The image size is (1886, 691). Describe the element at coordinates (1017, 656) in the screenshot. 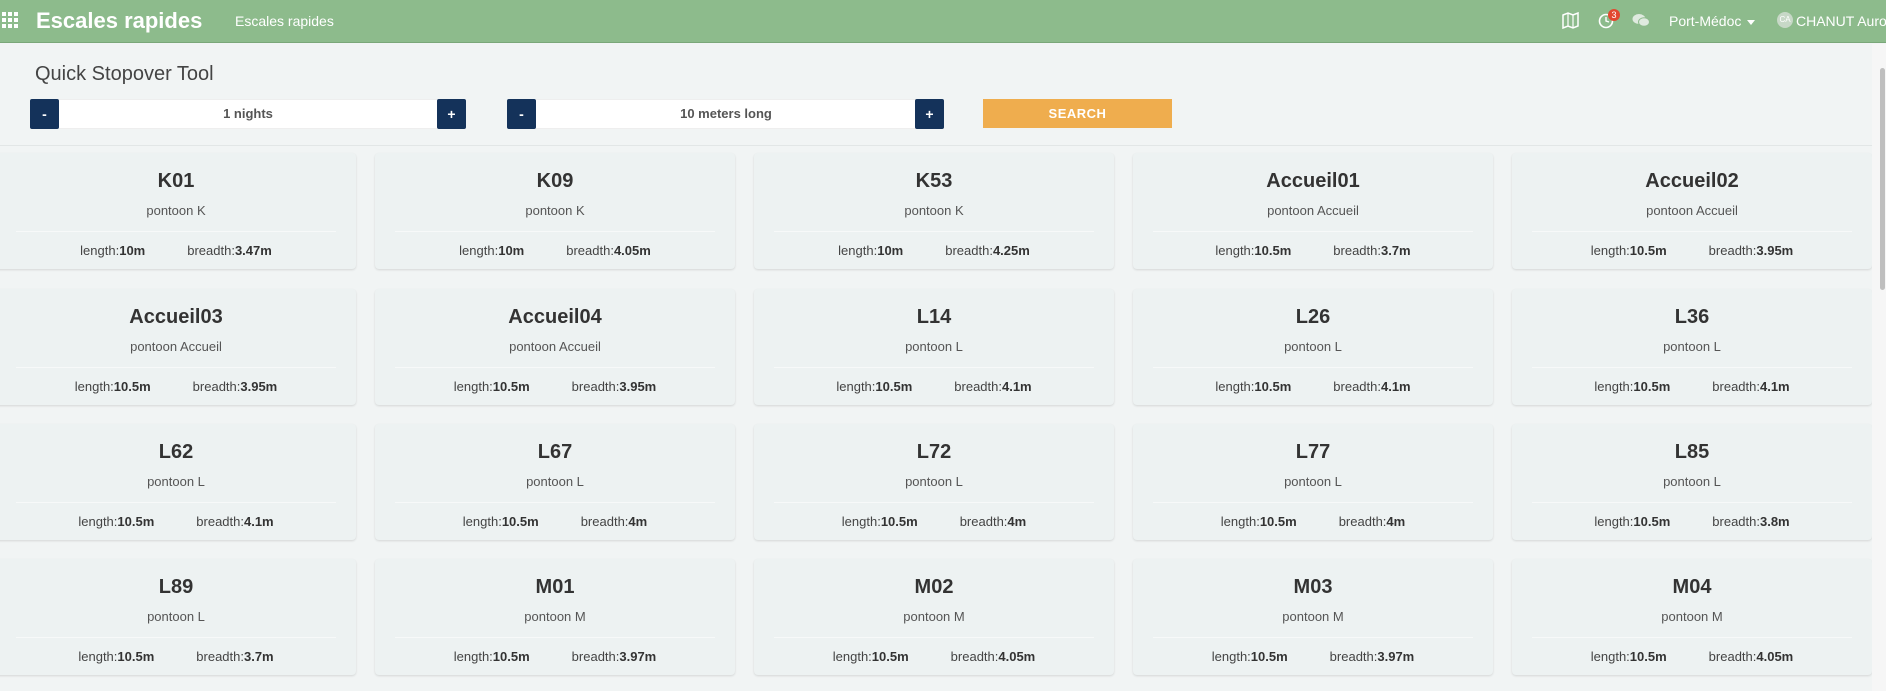

I see `breadth-value: 4.05m` at that location.